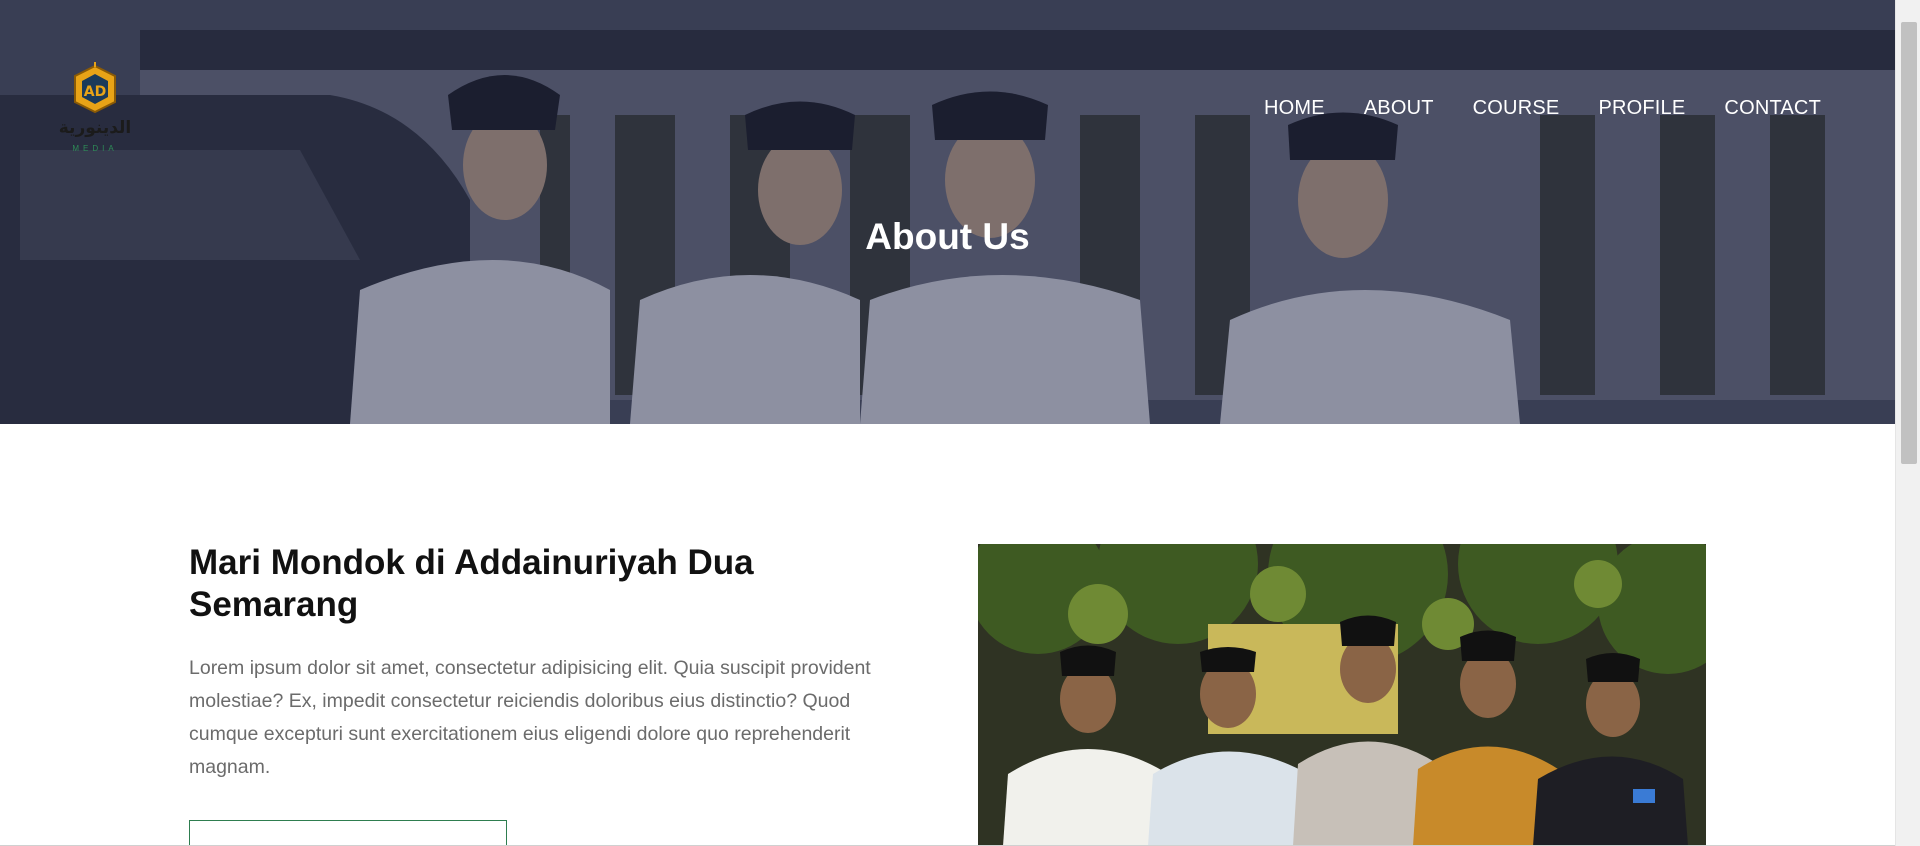  Describe the element at coordinates (1641, 108) in the screenshot. I see `nav-profile: PROFILE` at that location.